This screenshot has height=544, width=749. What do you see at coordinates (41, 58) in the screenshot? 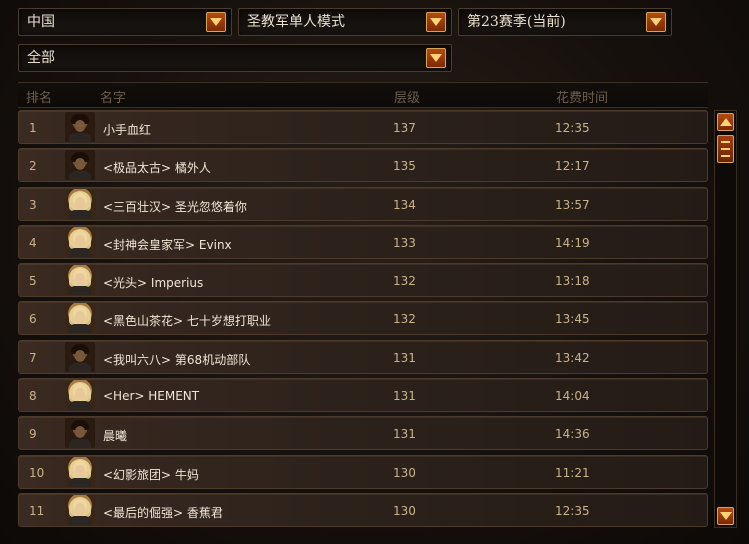
I see `category-value: 全部` at bounding box center [41, 58].